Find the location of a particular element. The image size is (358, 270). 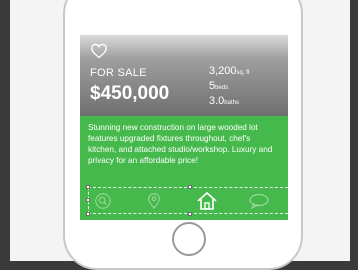

listing-status: FOR SALE is located at coordinates (118, 73).